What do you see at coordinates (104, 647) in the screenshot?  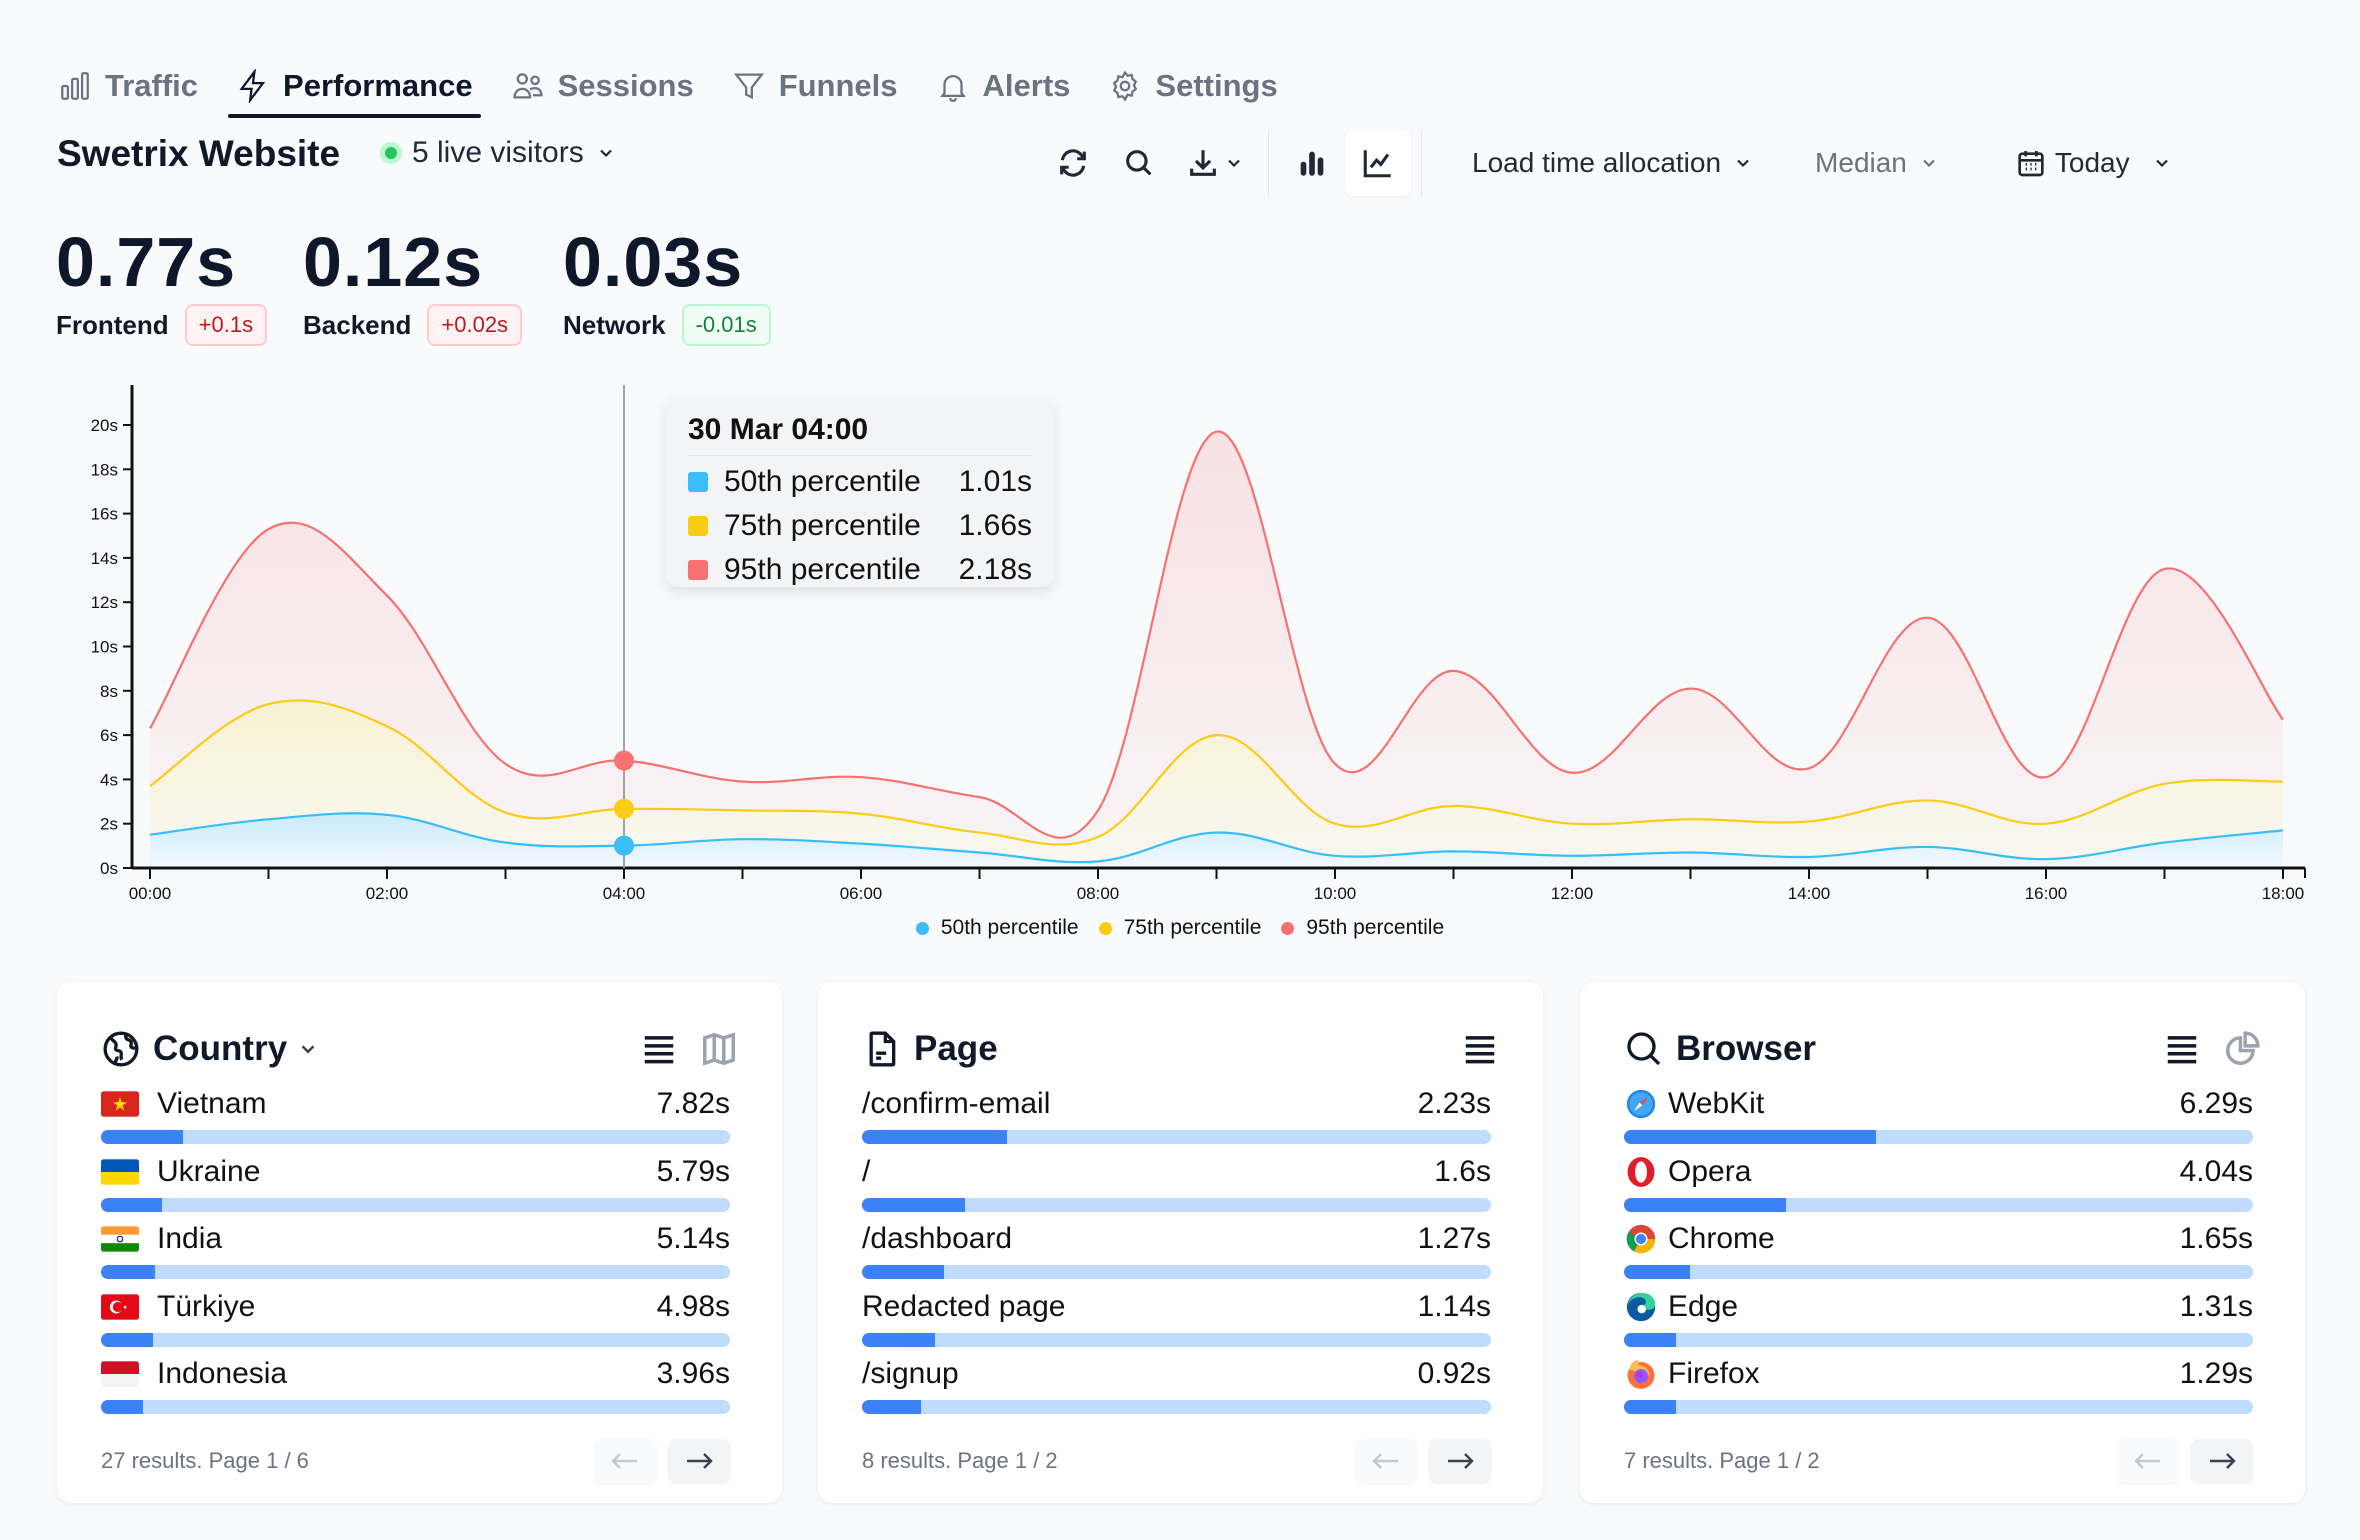 I see `y-tick-label: 10s` at bounding box center [104, 647].